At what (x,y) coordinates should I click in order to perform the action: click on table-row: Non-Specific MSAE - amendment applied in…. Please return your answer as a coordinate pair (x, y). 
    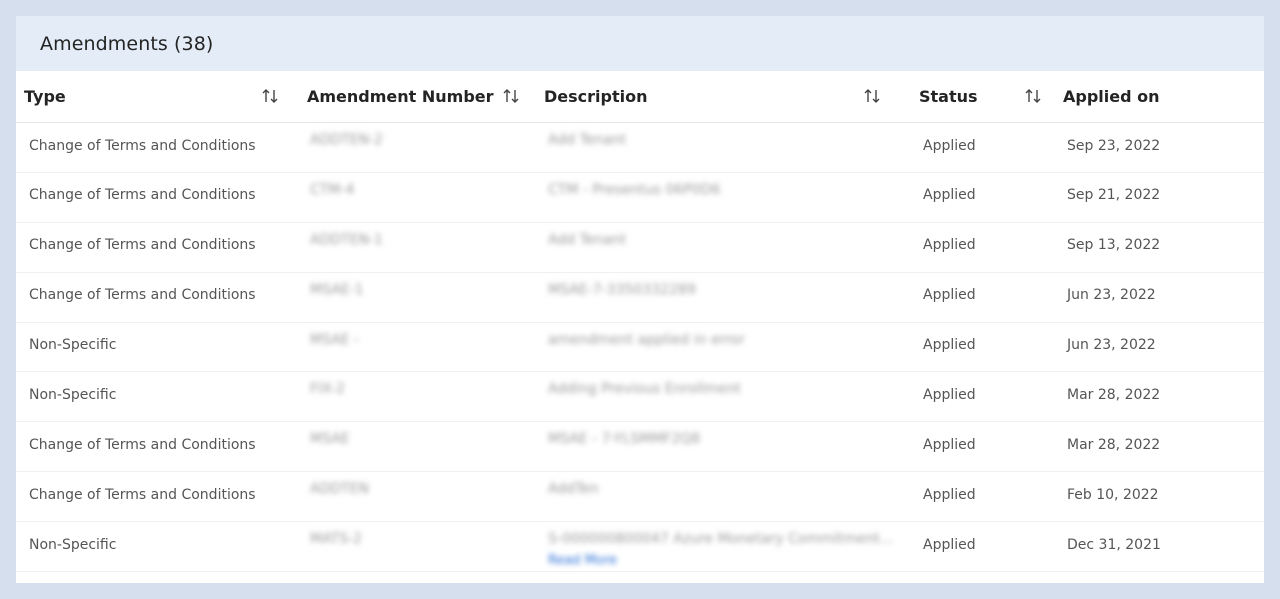
    Looking at the image, I should click on (640, 348).